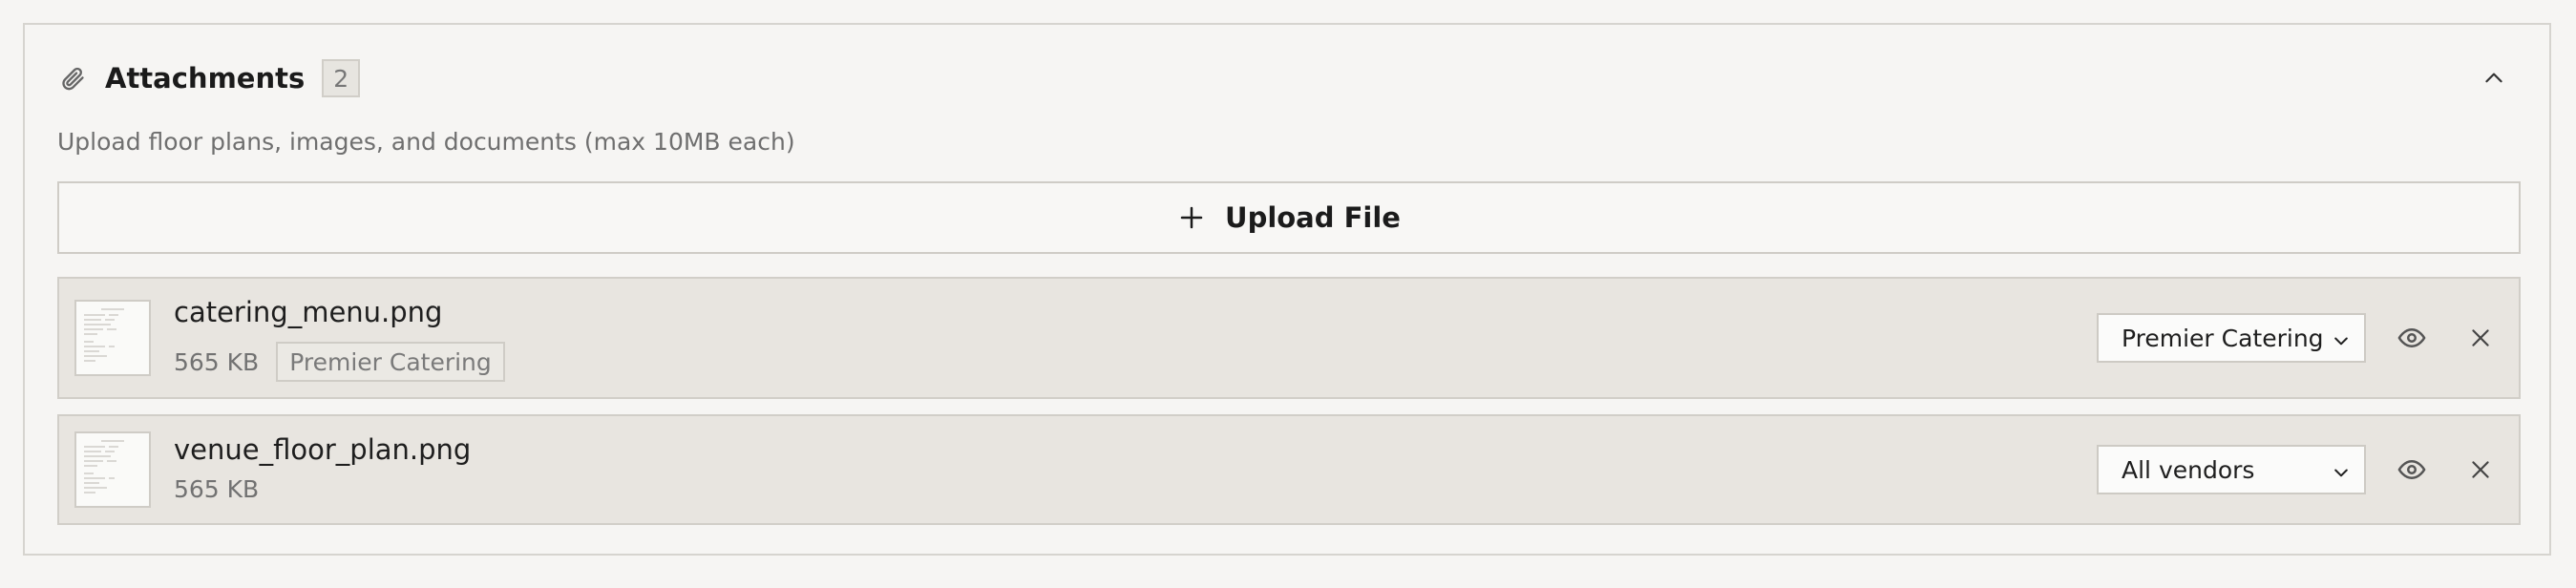 This screenshot has height=588, width=2576. What do you see at coordinates (323, 450) in the screenshot?
I see `file-name: venue_floor_plan.png` at bounding box center [323, 450].